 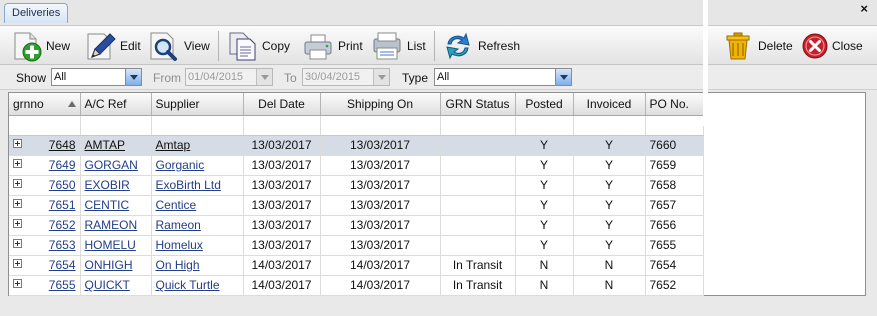 What do you see at coordinates (62, 165) in the screenshot?
I see `grnno-link: 7649` at bounding box center [62, 165].